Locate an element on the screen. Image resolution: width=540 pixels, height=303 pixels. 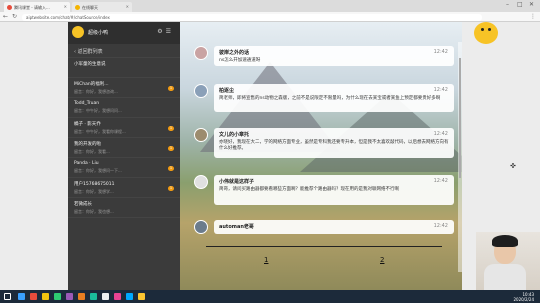
taskbar: 10:43 2020/2/24 is located at coordinates (270, 296).